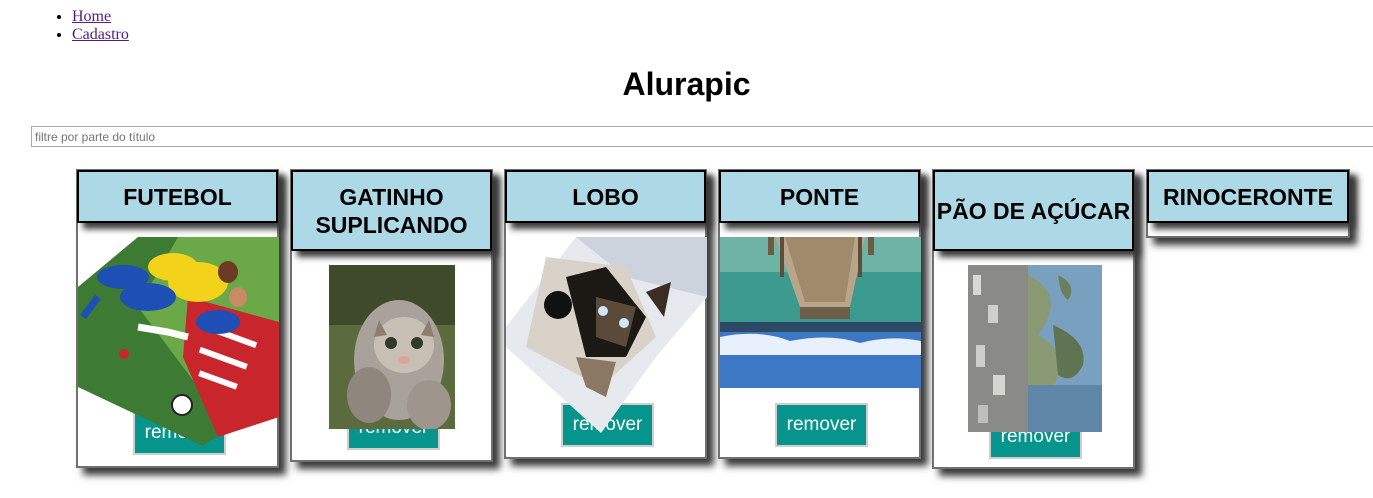 The image size is (1373, 498). Describe the element at coordinates (821, 425) in the screenshot. I see `remove-button: remover` at that location.